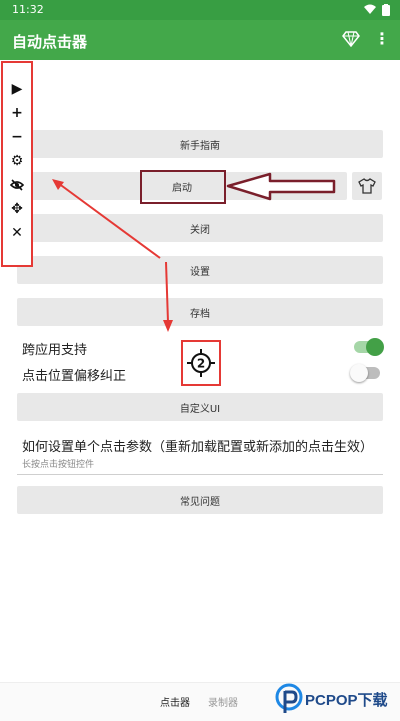  What do you see at coordinates (17, 89) in the screenshot?
I see `play-icon: ▶` at bounding box center [17, 89].